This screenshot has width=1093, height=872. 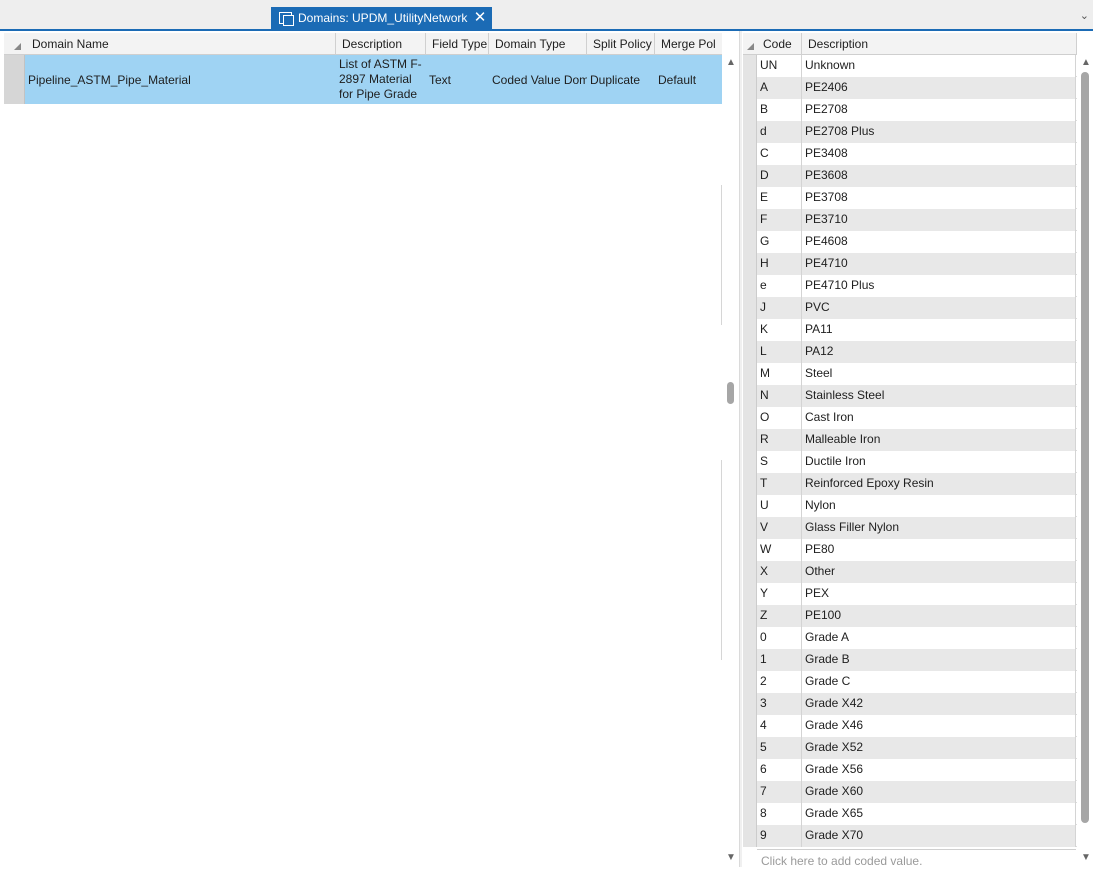 I want to click on coded-value-row: F PE3710, so click(x=910, y=220).